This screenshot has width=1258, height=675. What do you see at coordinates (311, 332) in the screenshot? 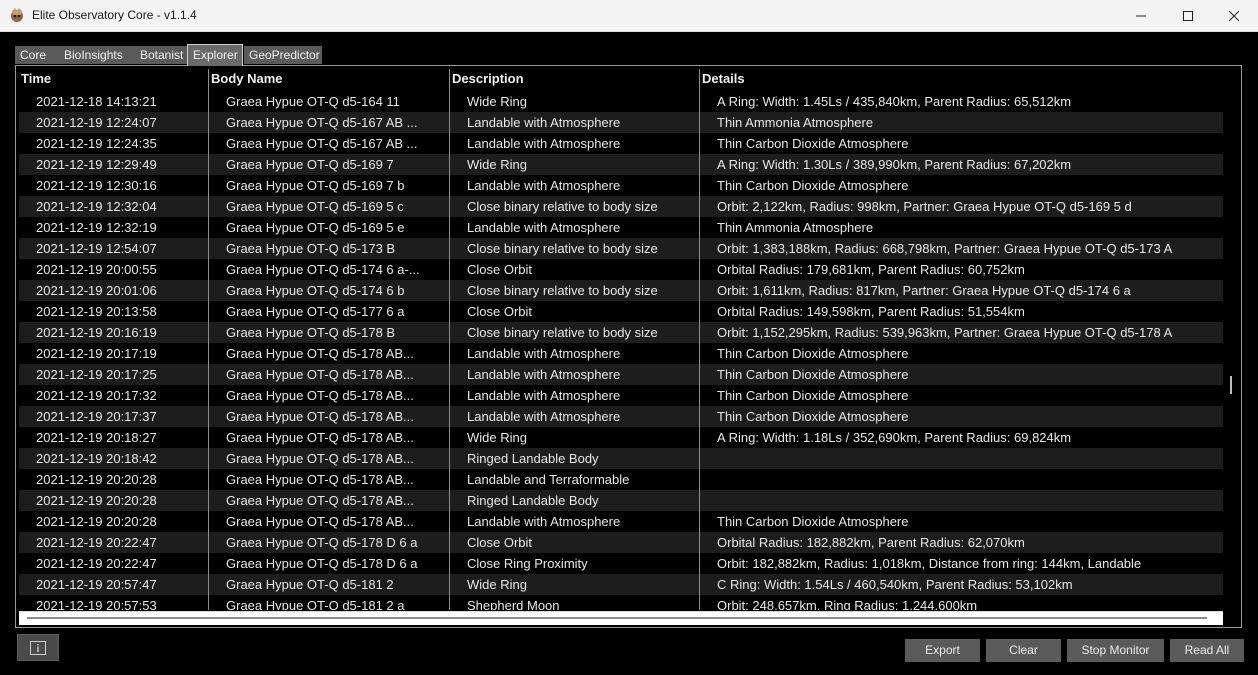
I see `cell-body-name: Graea Hypue OT-Q d5-178 B` at bounding box center [311, 332].